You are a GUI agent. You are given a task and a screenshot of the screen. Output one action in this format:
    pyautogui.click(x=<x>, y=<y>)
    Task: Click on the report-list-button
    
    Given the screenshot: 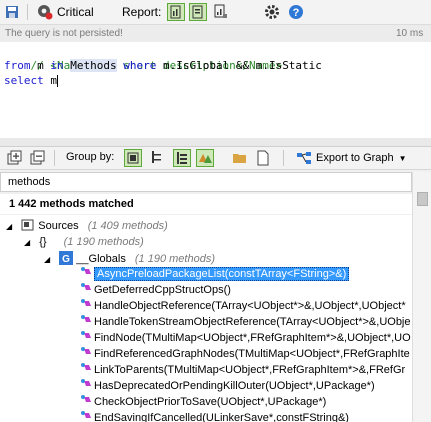 What is the action you would take?
    pyautogui.click(x=198, y=12)
    